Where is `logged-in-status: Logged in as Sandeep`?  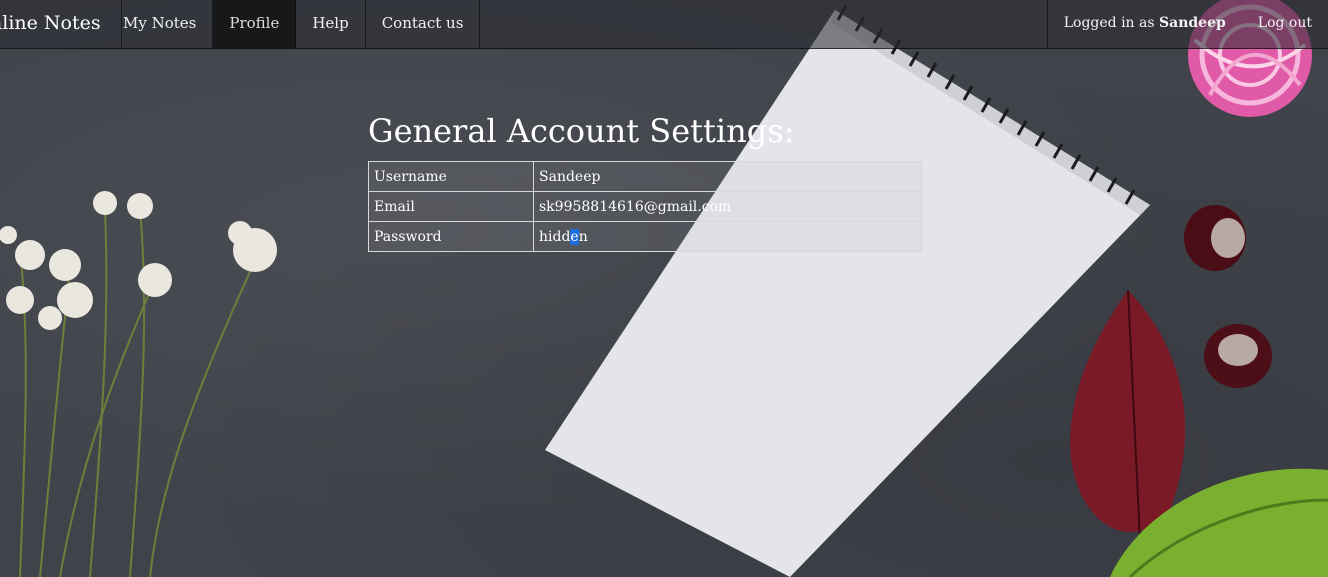
logged-in-status: Logged in as Sandeep is located at coordinates (1145, 24).